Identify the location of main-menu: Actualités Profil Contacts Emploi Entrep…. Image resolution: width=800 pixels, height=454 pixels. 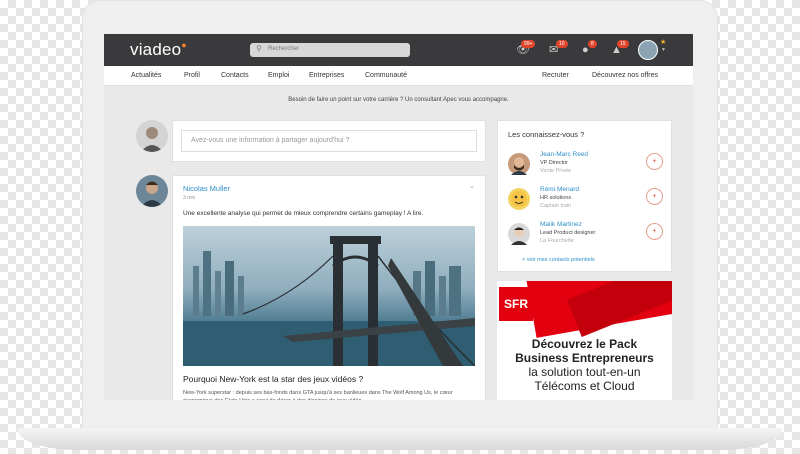
(398, 76).